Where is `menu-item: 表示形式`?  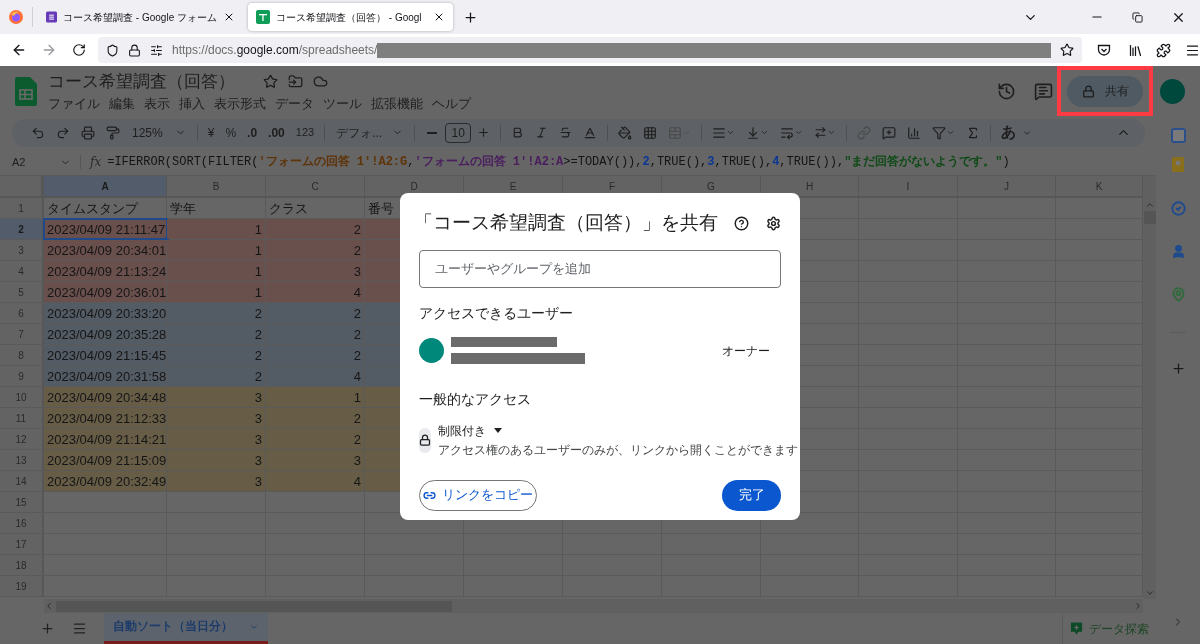
menu-item: 表示形式 is located at coordinates (240, 104).